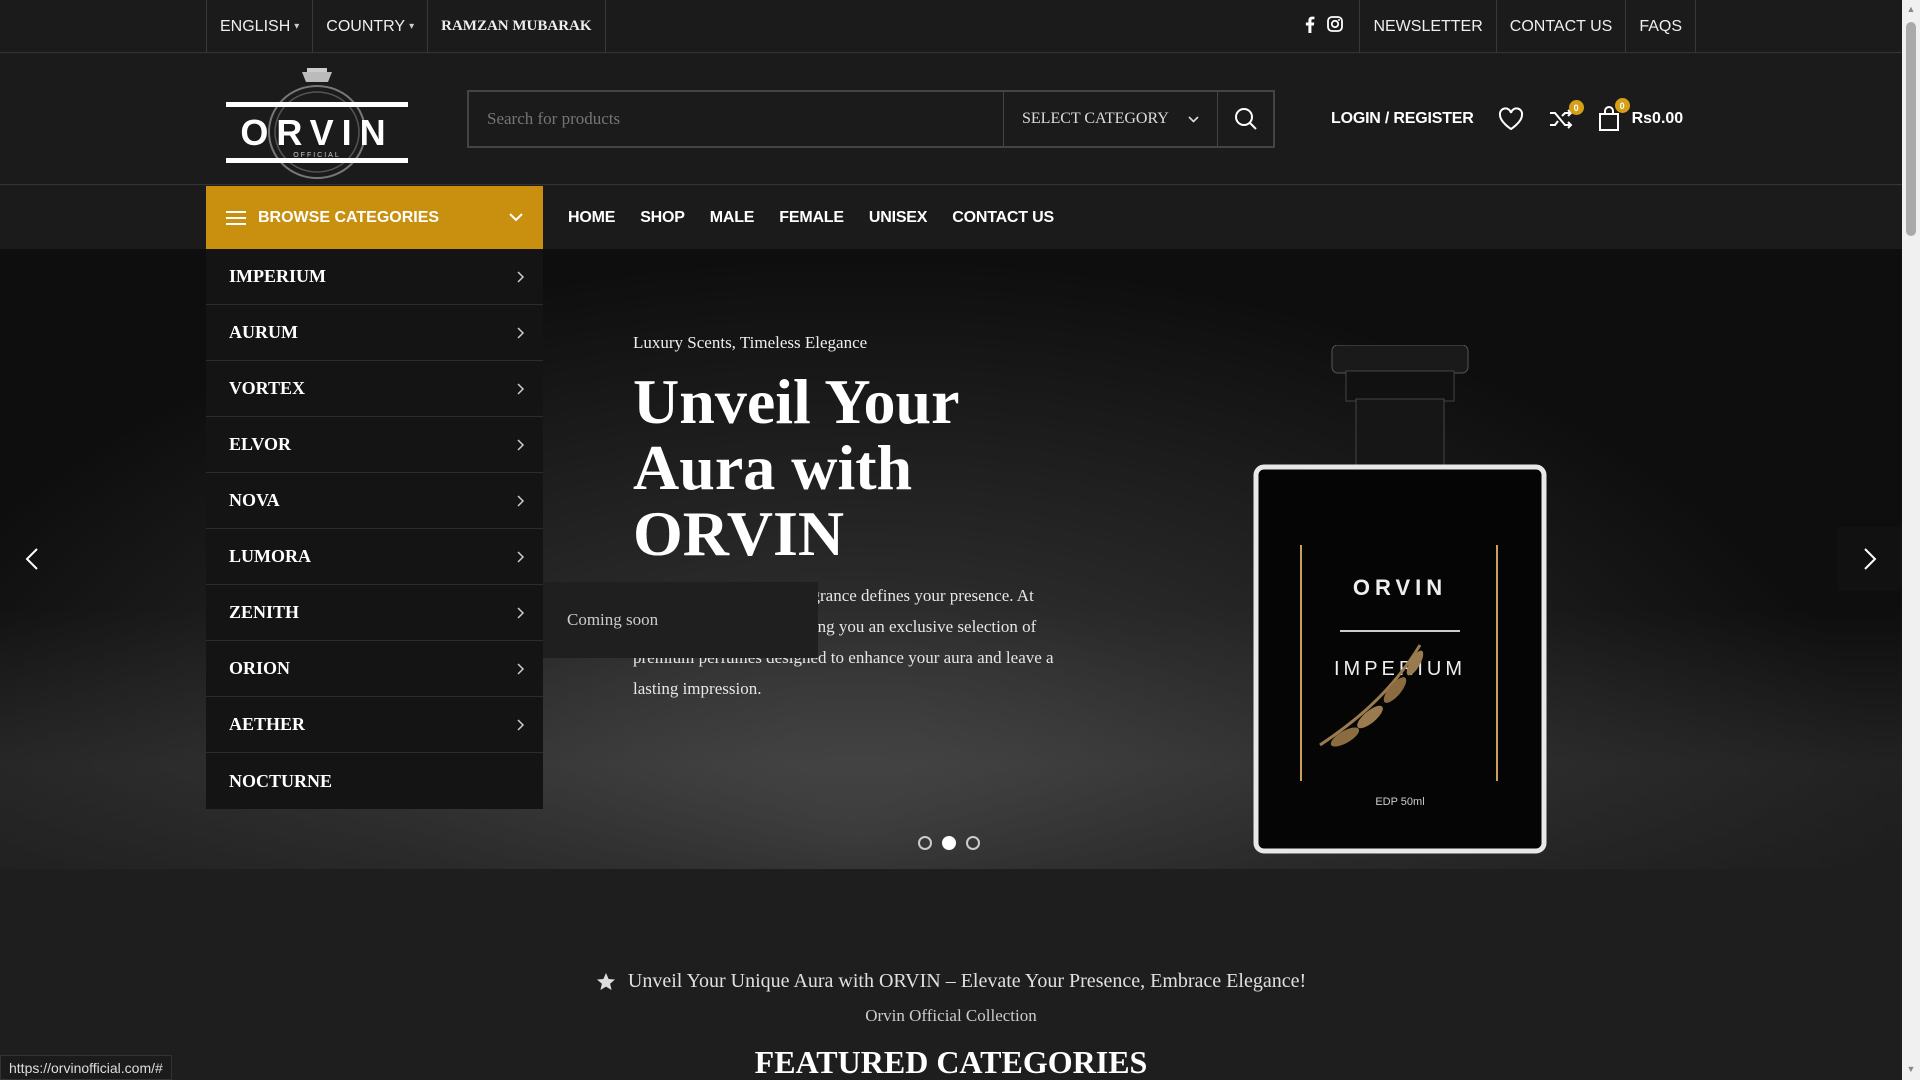  What do you see at coordinates (374, 277) in the screenshot?
I see `category-item-imperium: IMPERIUM` at bounding box center [374, 277].